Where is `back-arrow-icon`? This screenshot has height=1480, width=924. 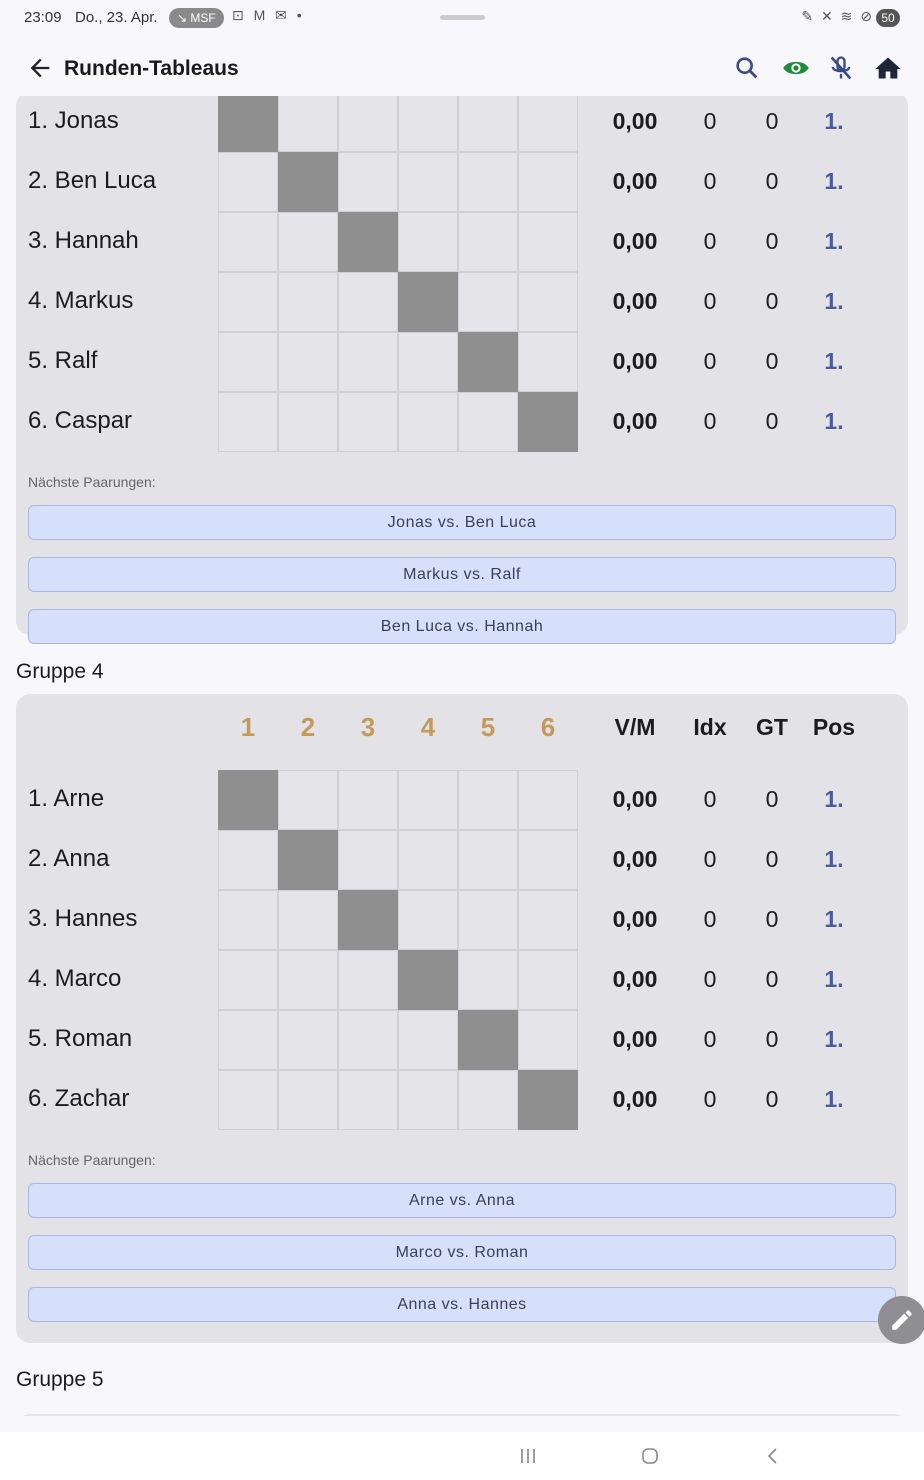
back-arrow-icon is located at coordinates (40, 68).